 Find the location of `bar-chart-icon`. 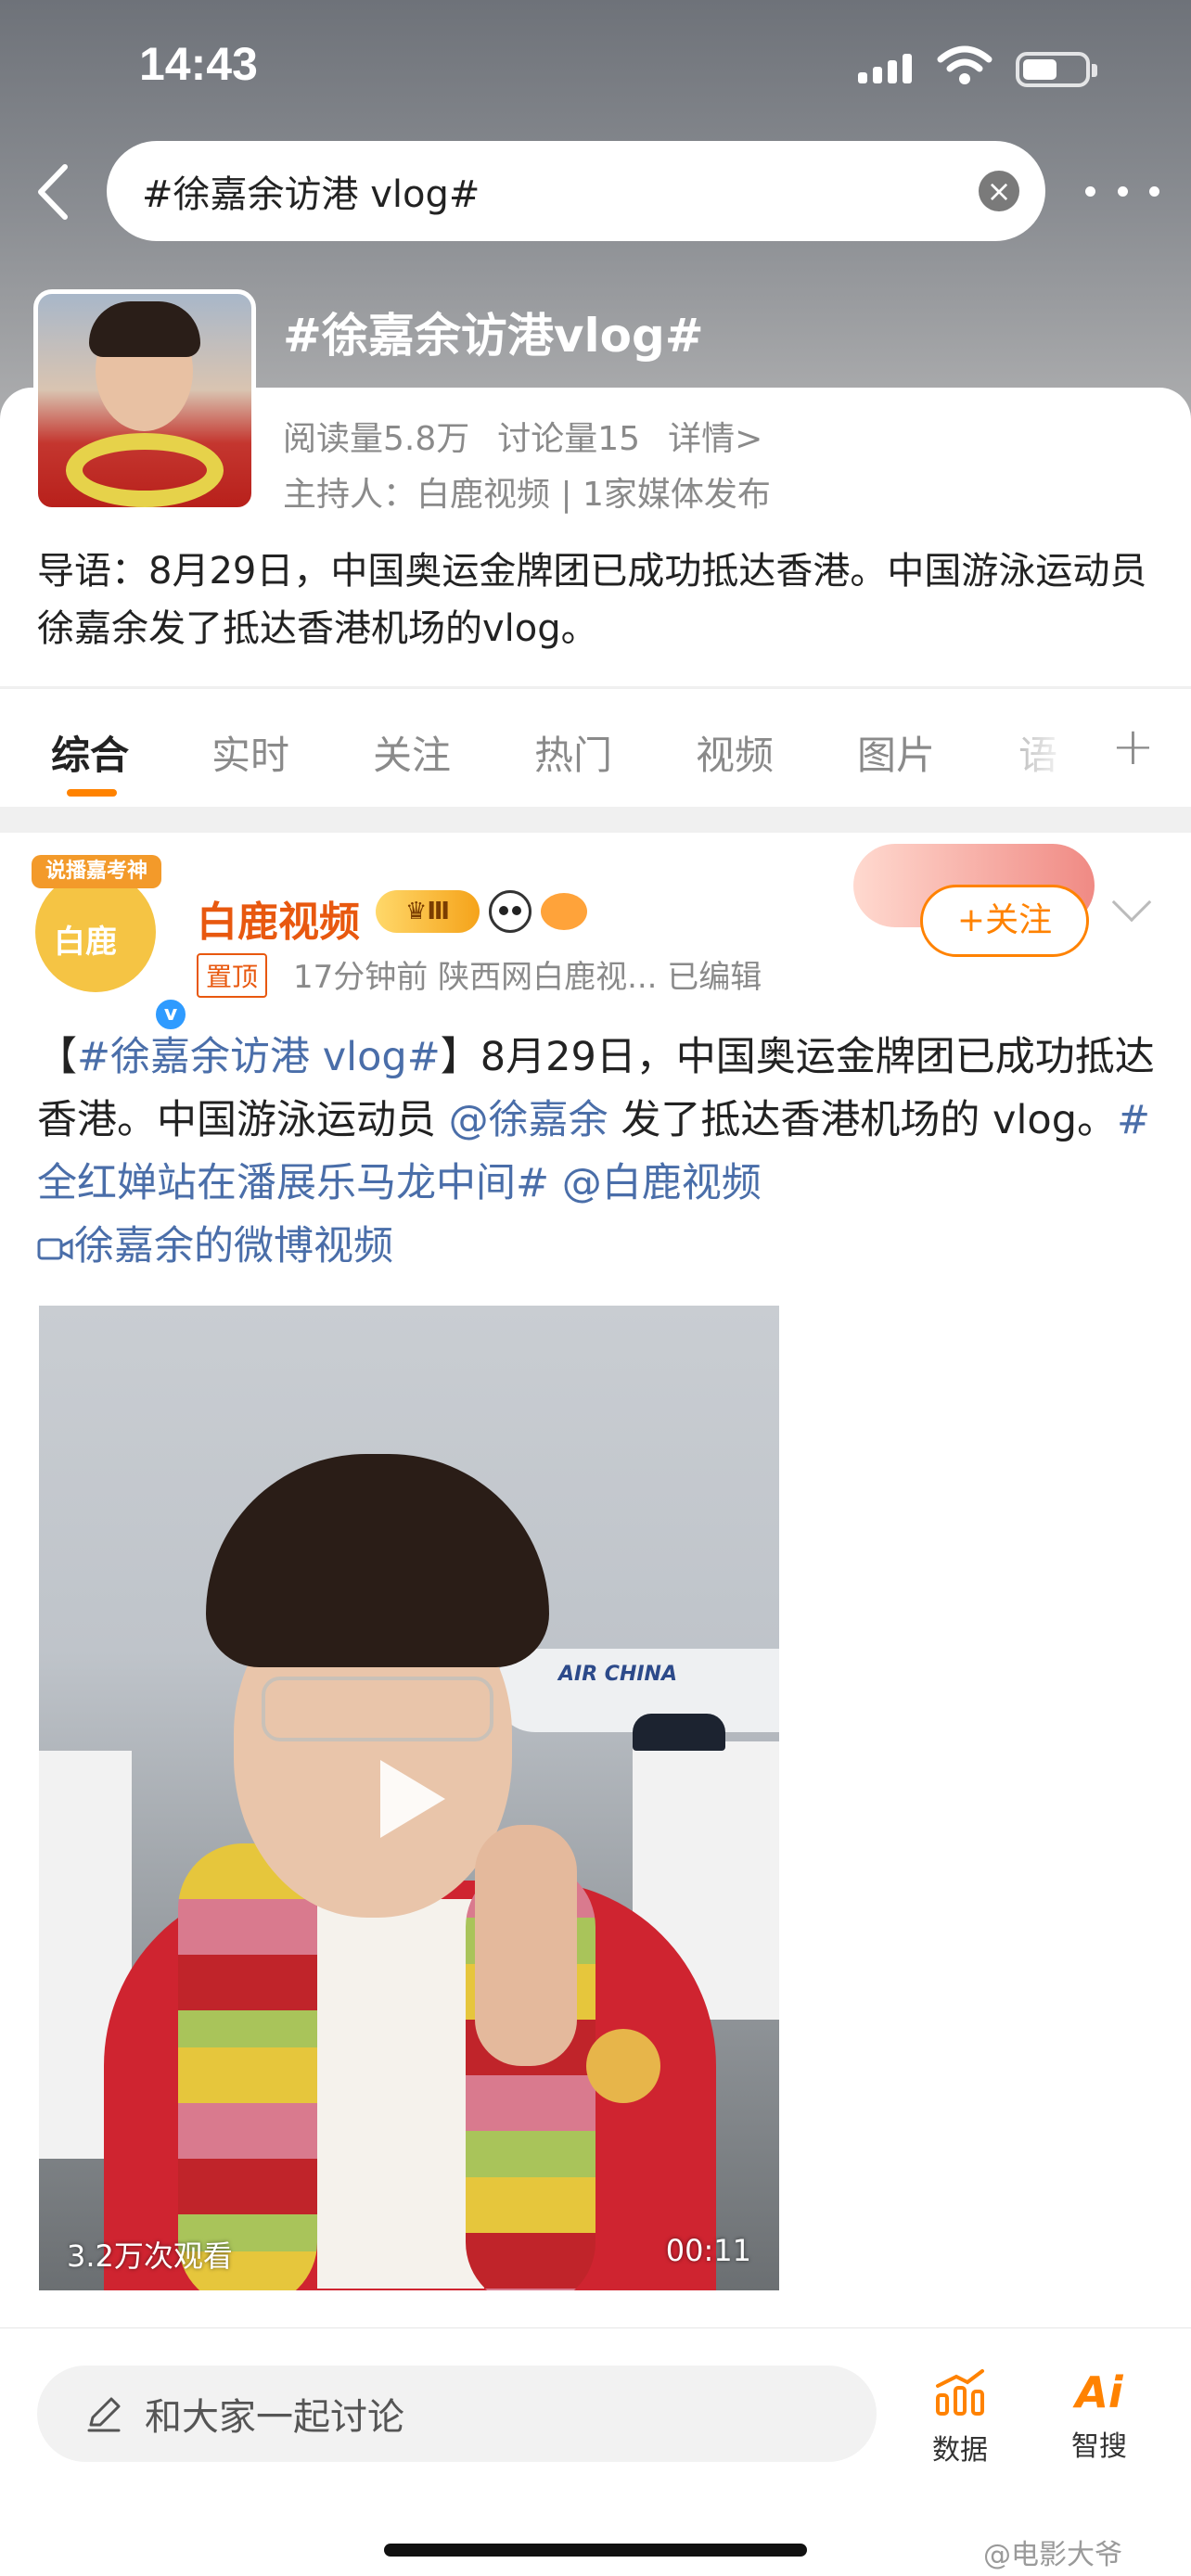

bar-chart-icon is located at coordinates (960, 2393).